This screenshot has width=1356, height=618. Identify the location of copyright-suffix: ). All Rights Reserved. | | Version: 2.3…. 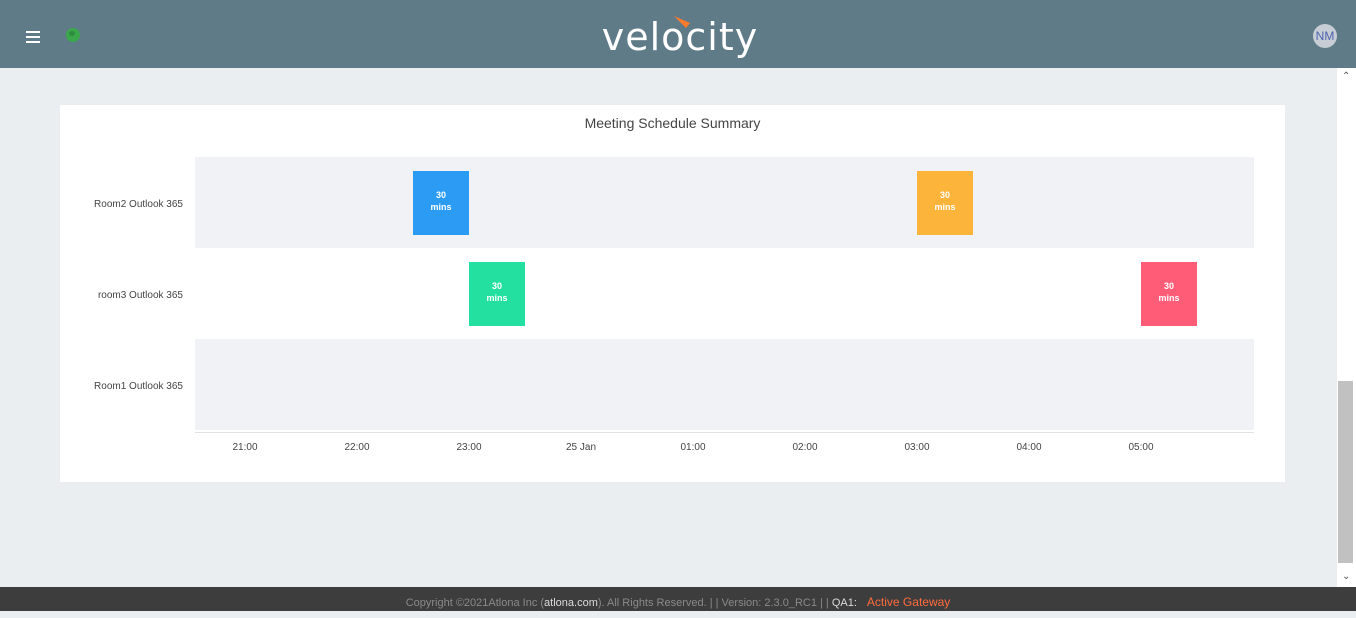
(714, 603).